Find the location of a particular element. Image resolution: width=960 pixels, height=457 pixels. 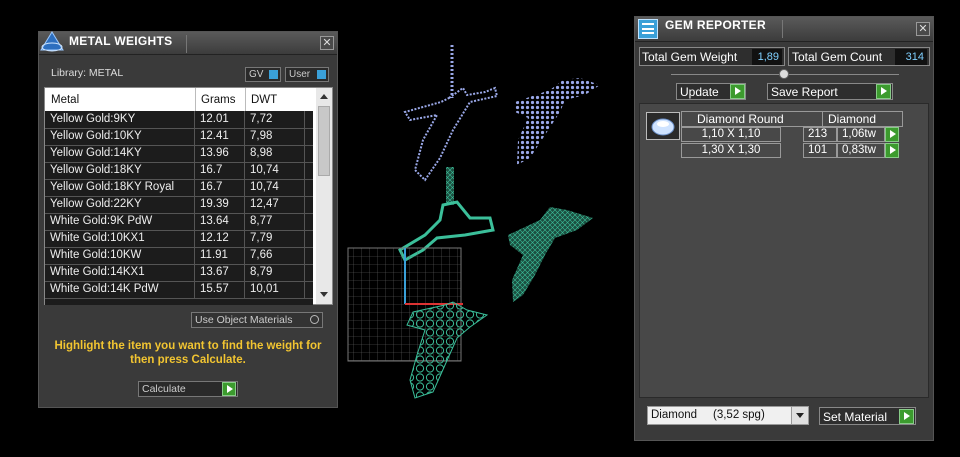

table-row: White Gold:14K PdW 15.57 10,01 is located at coordinates (179, 290).